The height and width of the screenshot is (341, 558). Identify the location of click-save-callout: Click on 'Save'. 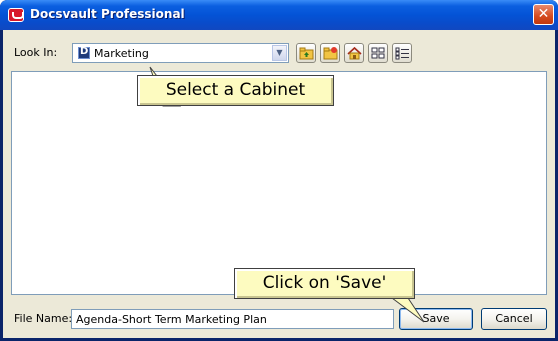
(324, 283).